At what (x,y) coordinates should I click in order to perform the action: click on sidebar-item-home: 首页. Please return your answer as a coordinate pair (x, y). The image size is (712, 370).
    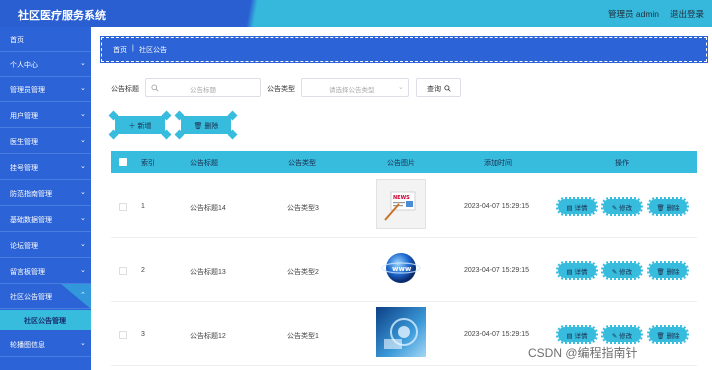
    Looking at the image, I should click on (45, 39).